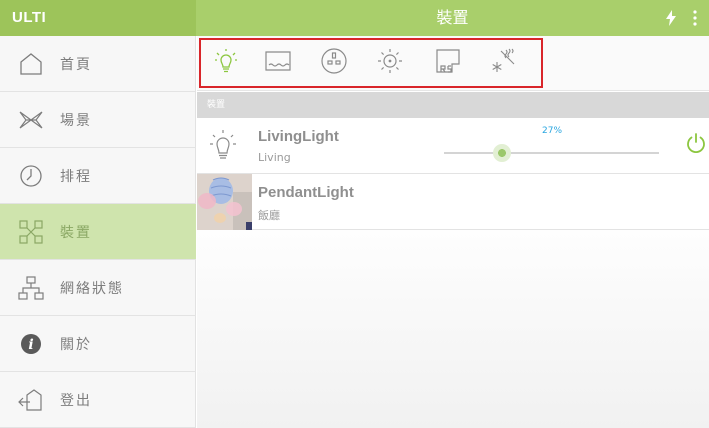 This screenshot has width=709, height=428. What do you see at coordinates (390, 61) in the screenshot?
I see `sun-icon` at bounding box center [390, 61].